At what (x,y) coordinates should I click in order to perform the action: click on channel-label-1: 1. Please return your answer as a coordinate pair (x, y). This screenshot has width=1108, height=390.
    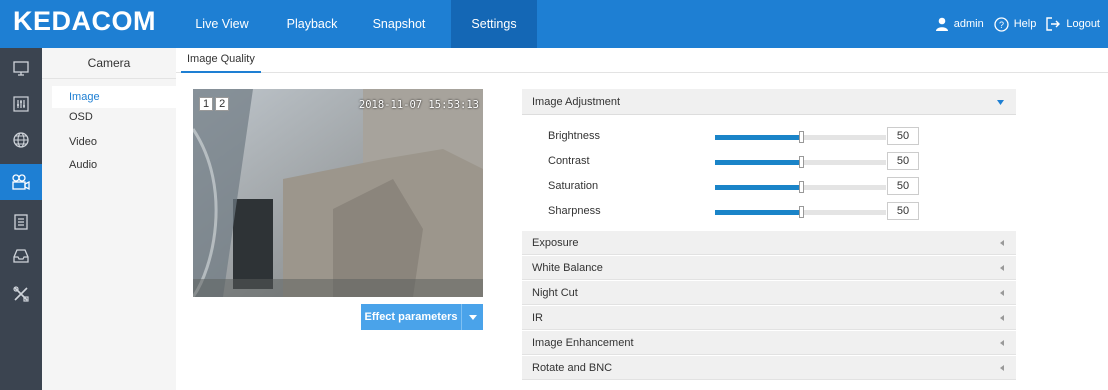
    Looking at the image, I should click on (206, 104).